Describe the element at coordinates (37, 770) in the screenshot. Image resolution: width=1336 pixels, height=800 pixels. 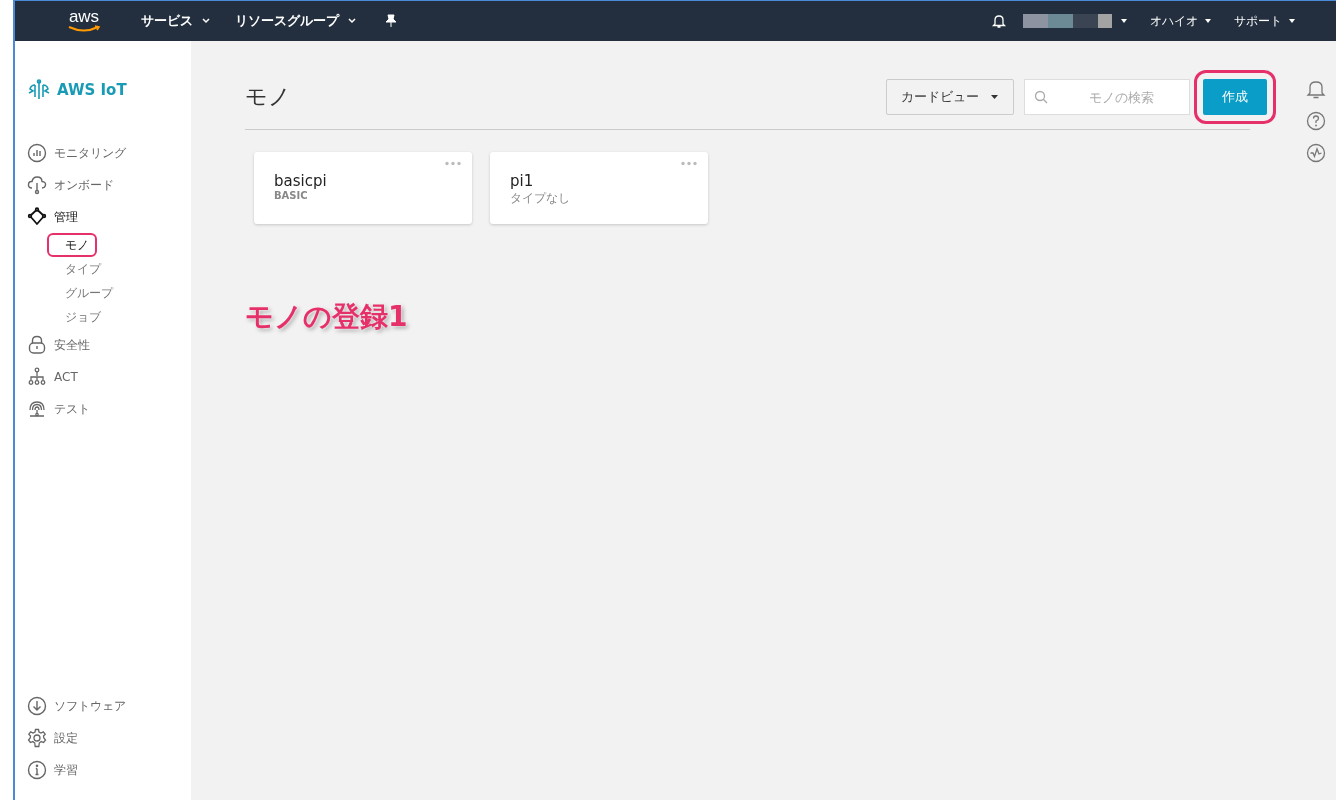
I see `info-icon` at that location.